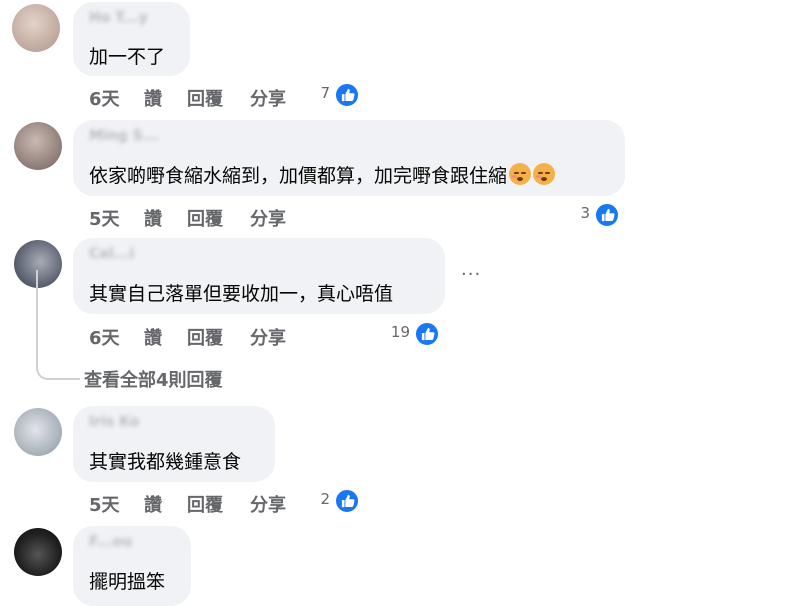  Describe the element at coordinates (174, 444) in the screenshot. I see `comment-bubble: Iris Ko 其實我都幾鍾意食` at that location.